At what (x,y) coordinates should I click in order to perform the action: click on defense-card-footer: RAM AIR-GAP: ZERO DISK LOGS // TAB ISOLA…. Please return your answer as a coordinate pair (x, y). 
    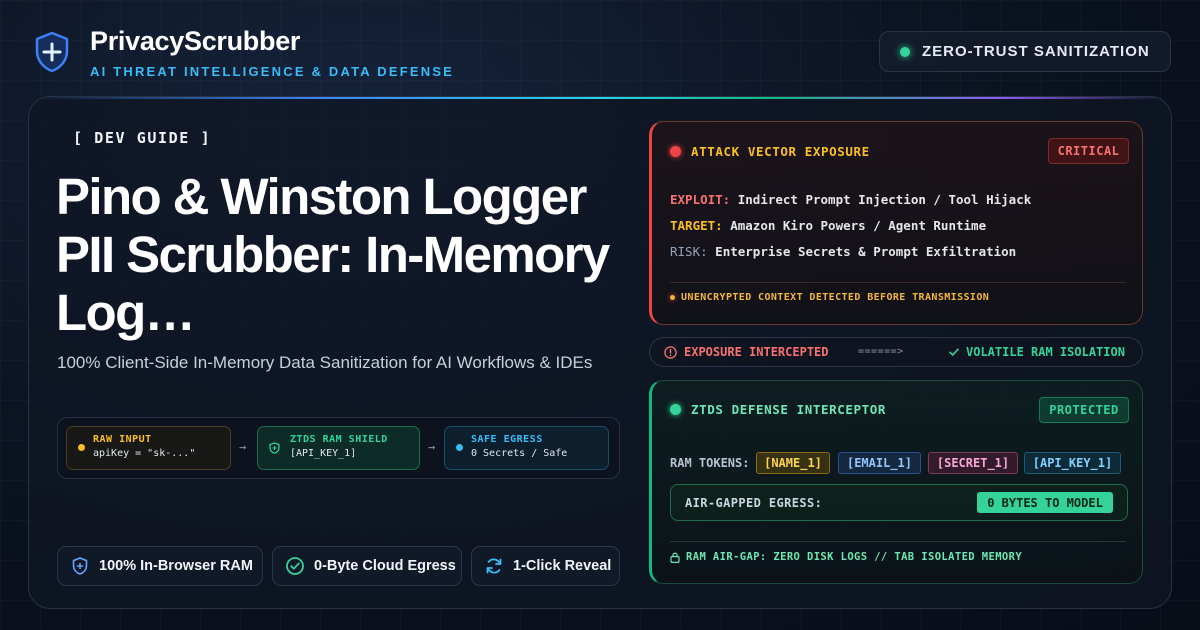
    Looking at the image, I should click on (846, 557).